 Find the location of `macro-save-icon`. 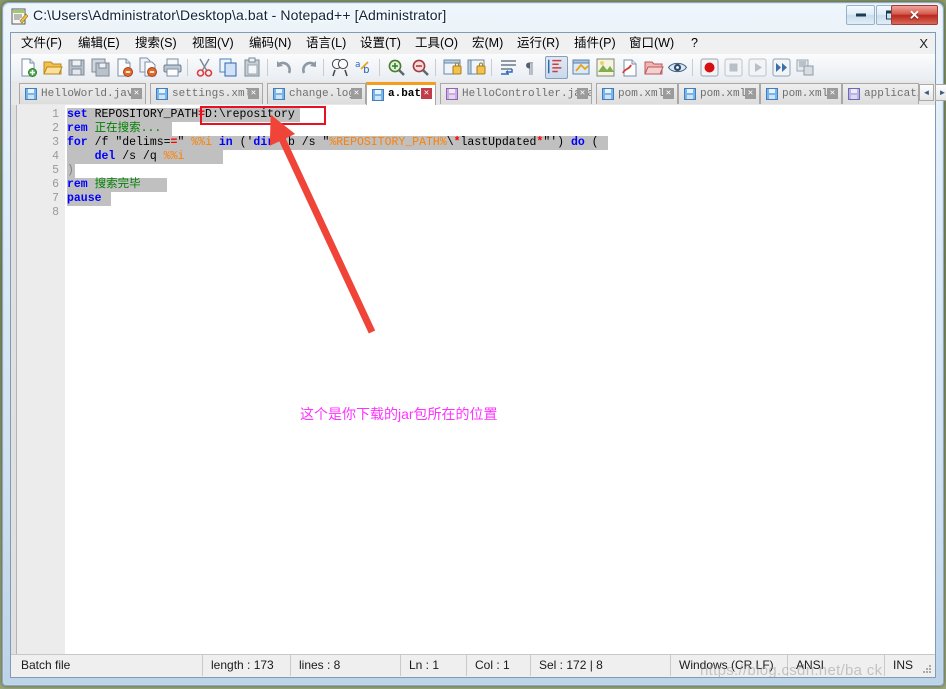

macro-save-icon is located at coordinates (805, 67).